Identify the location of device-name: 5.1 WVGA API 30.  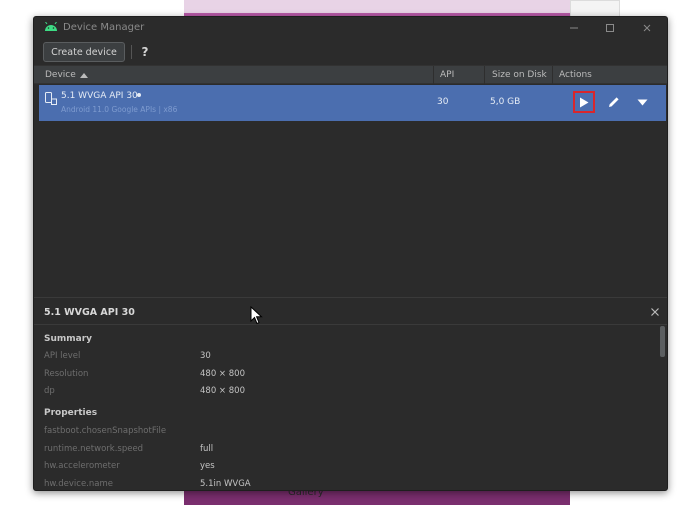
(99, 96).